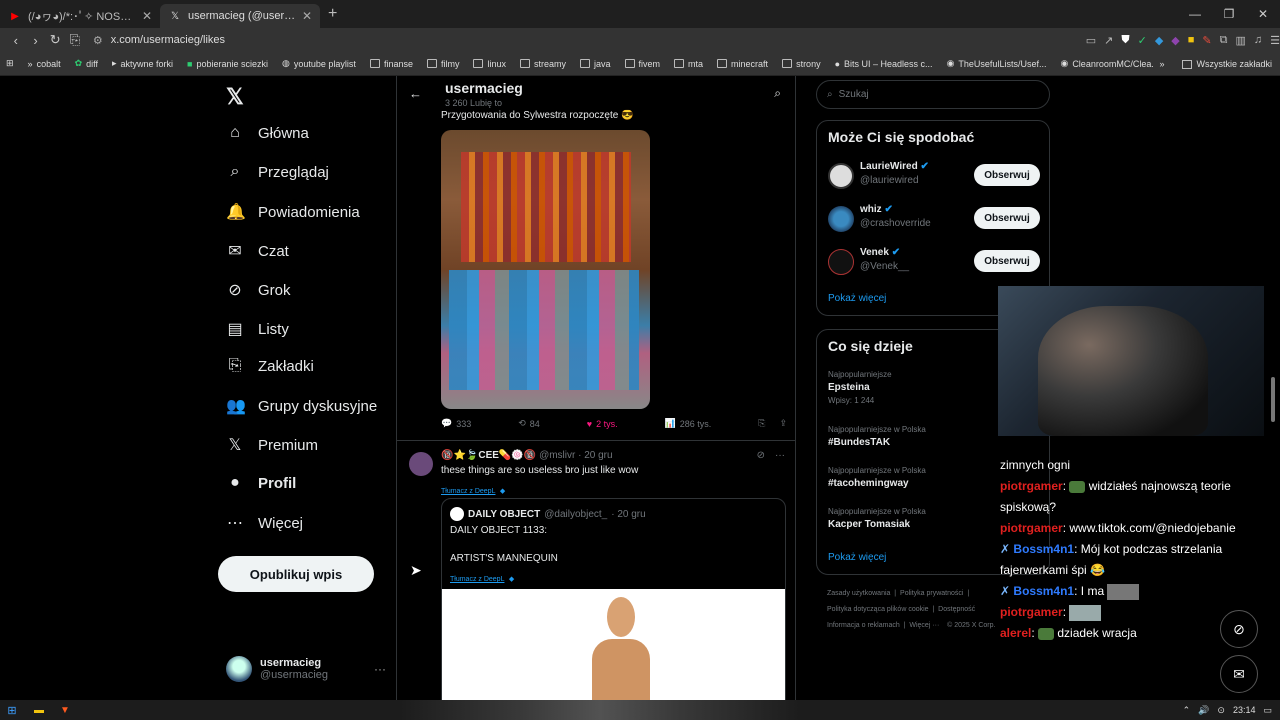 This screenshot has height=720, width=1280. I want to click on extension-purple-icon: ◆, so click(1175, 40).